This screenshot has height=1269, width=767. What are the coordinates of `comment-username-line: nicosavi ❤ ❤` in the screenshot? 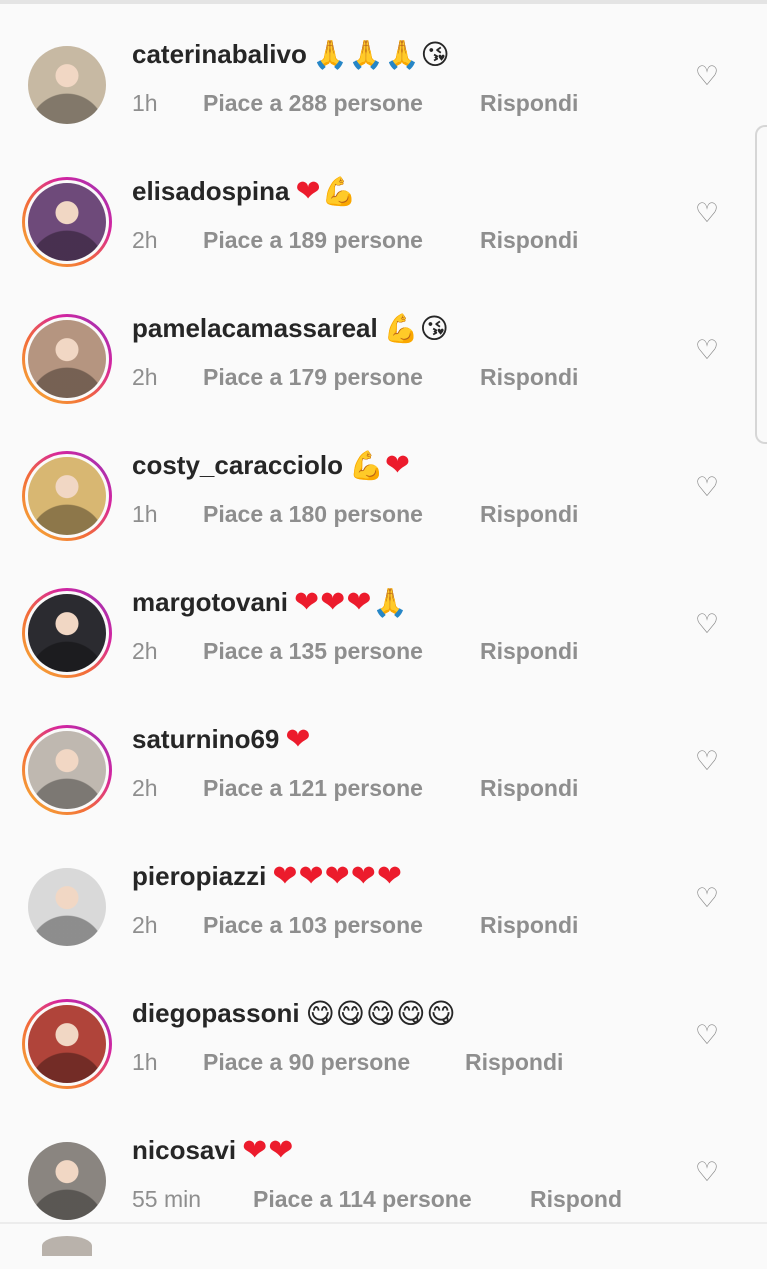 It's located at (212, 1150).